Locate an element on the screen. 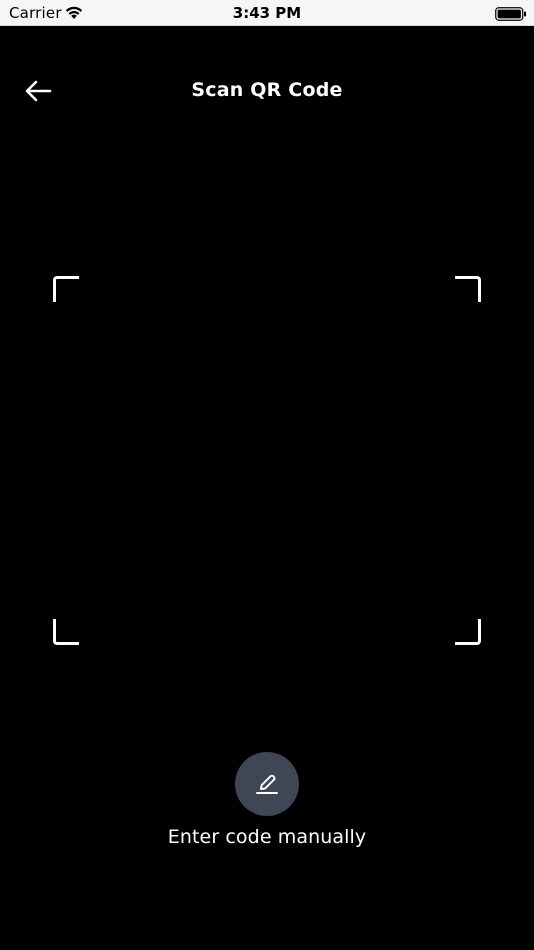  status-bar: Carrier 3:43 PM is located at coordinates (267, 13).